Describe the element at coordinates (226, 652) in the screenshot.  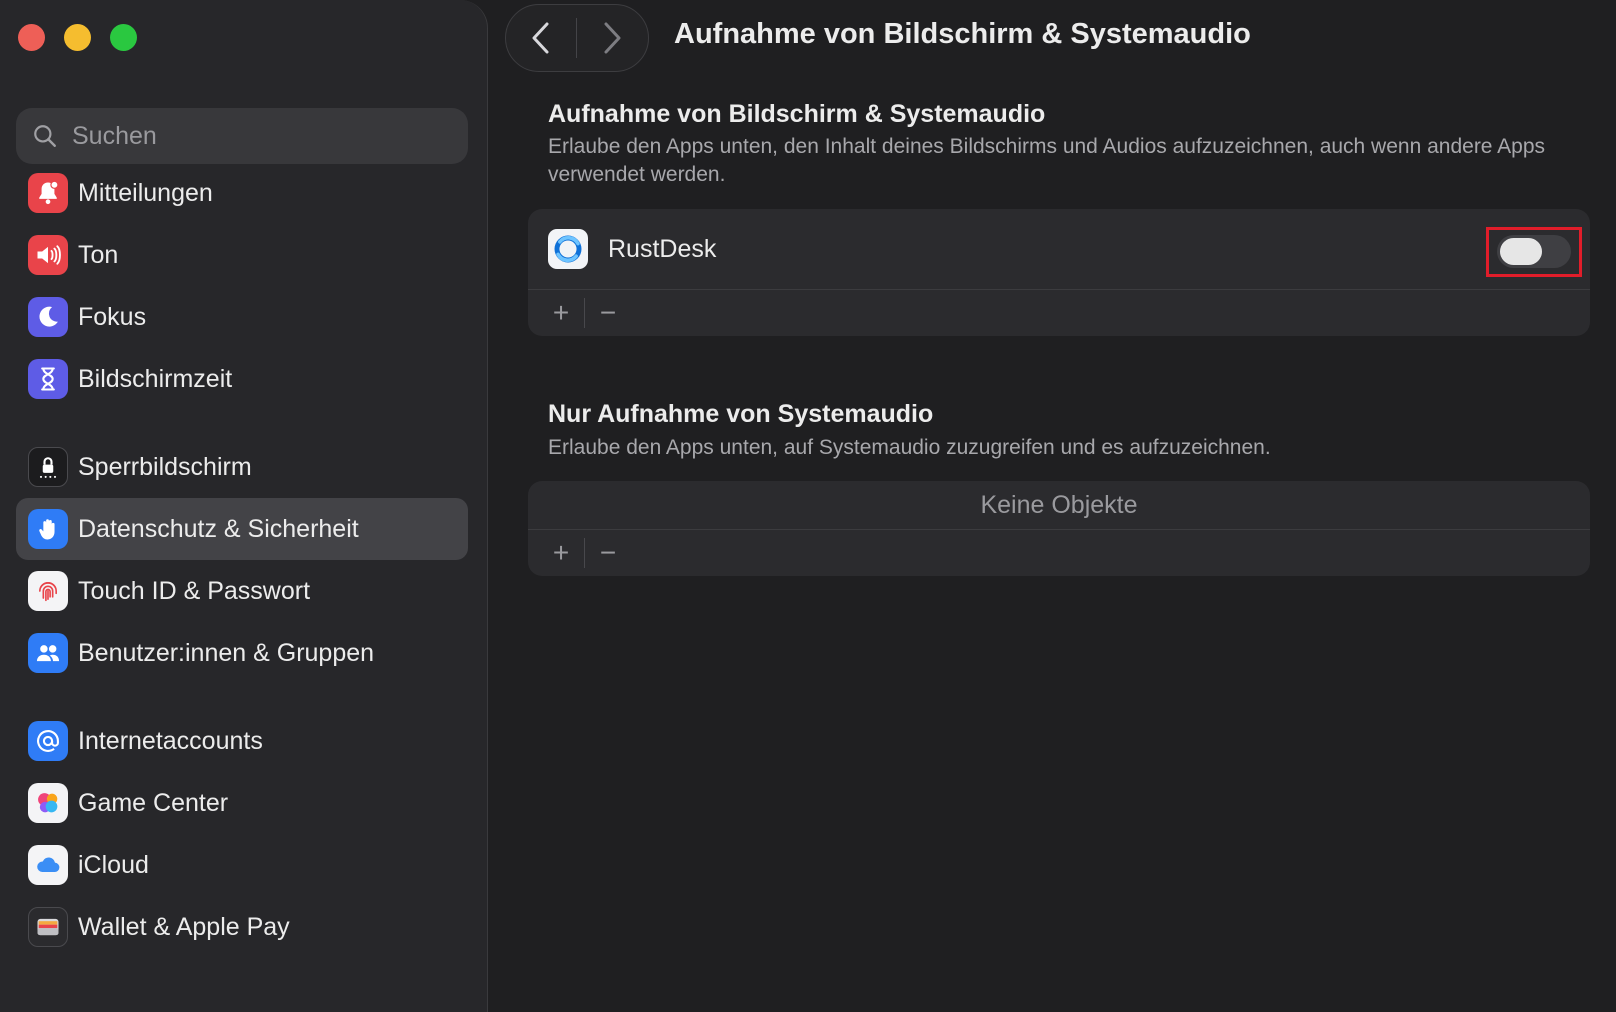
I see `sidebar-item-label: Benutzer:innen & Gruppen` at that location.